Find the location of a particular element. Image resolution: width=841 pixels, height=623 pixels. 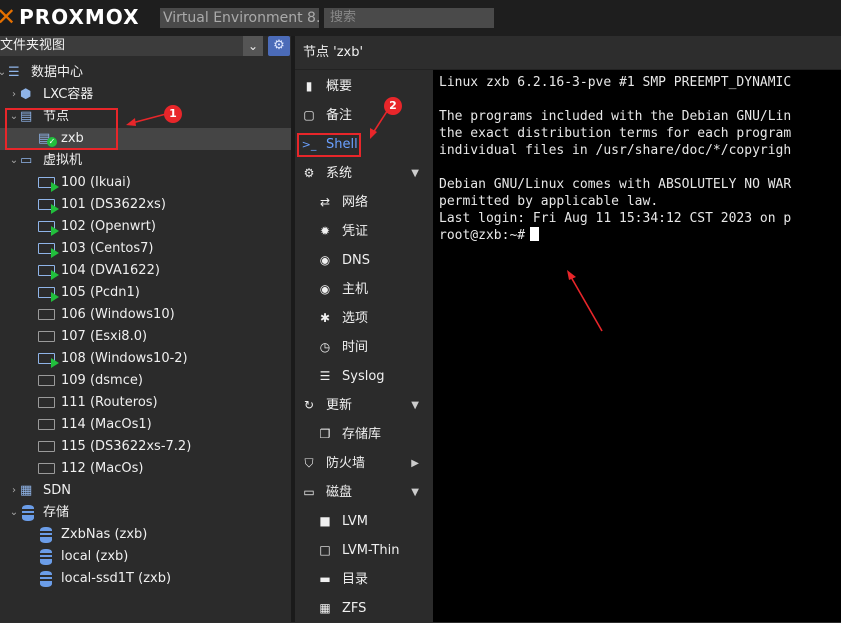

tree-item-label: 115 (DS3622xs-7.2) is located at coordinates (126, 446).